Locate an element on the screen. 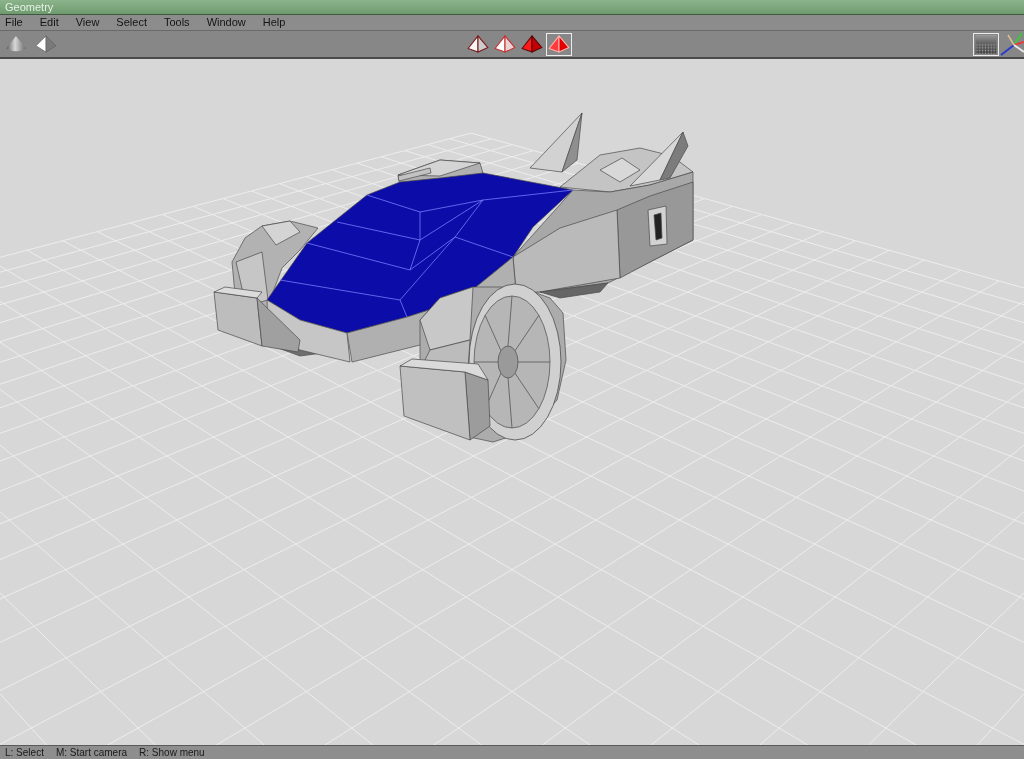 The width and height of the screenshot is (1024, 759). status-hint: M: Start camera is located at coordinates (91, 752).